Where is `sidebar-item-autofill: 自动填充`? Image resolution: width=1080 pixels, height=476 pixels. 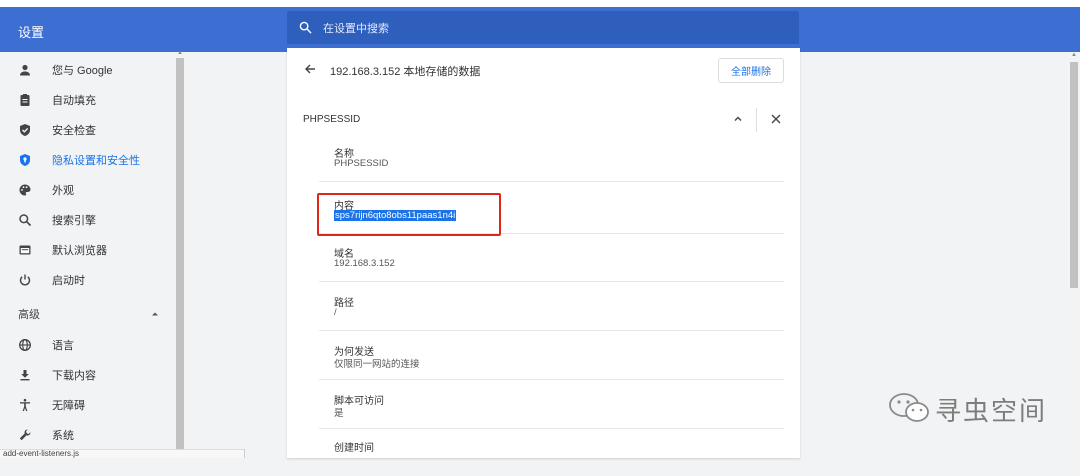
sidebar-item-autofill: 自动填充 is located at coordinates (88, 100).